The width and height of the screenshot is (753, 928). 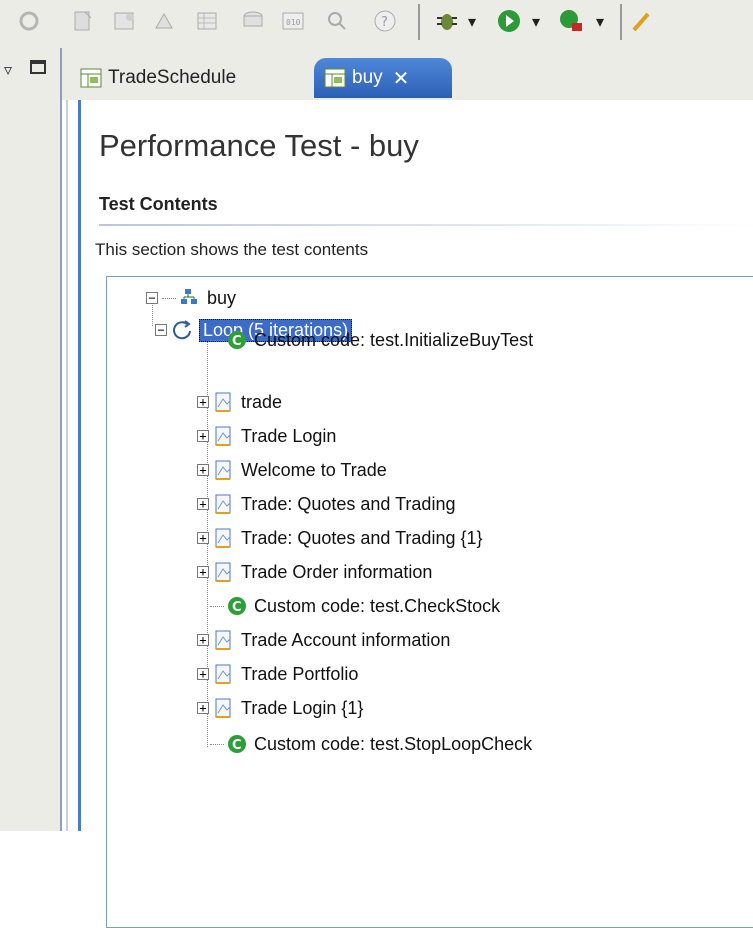 I want to click on run-icon, so click(x=509, y=21).